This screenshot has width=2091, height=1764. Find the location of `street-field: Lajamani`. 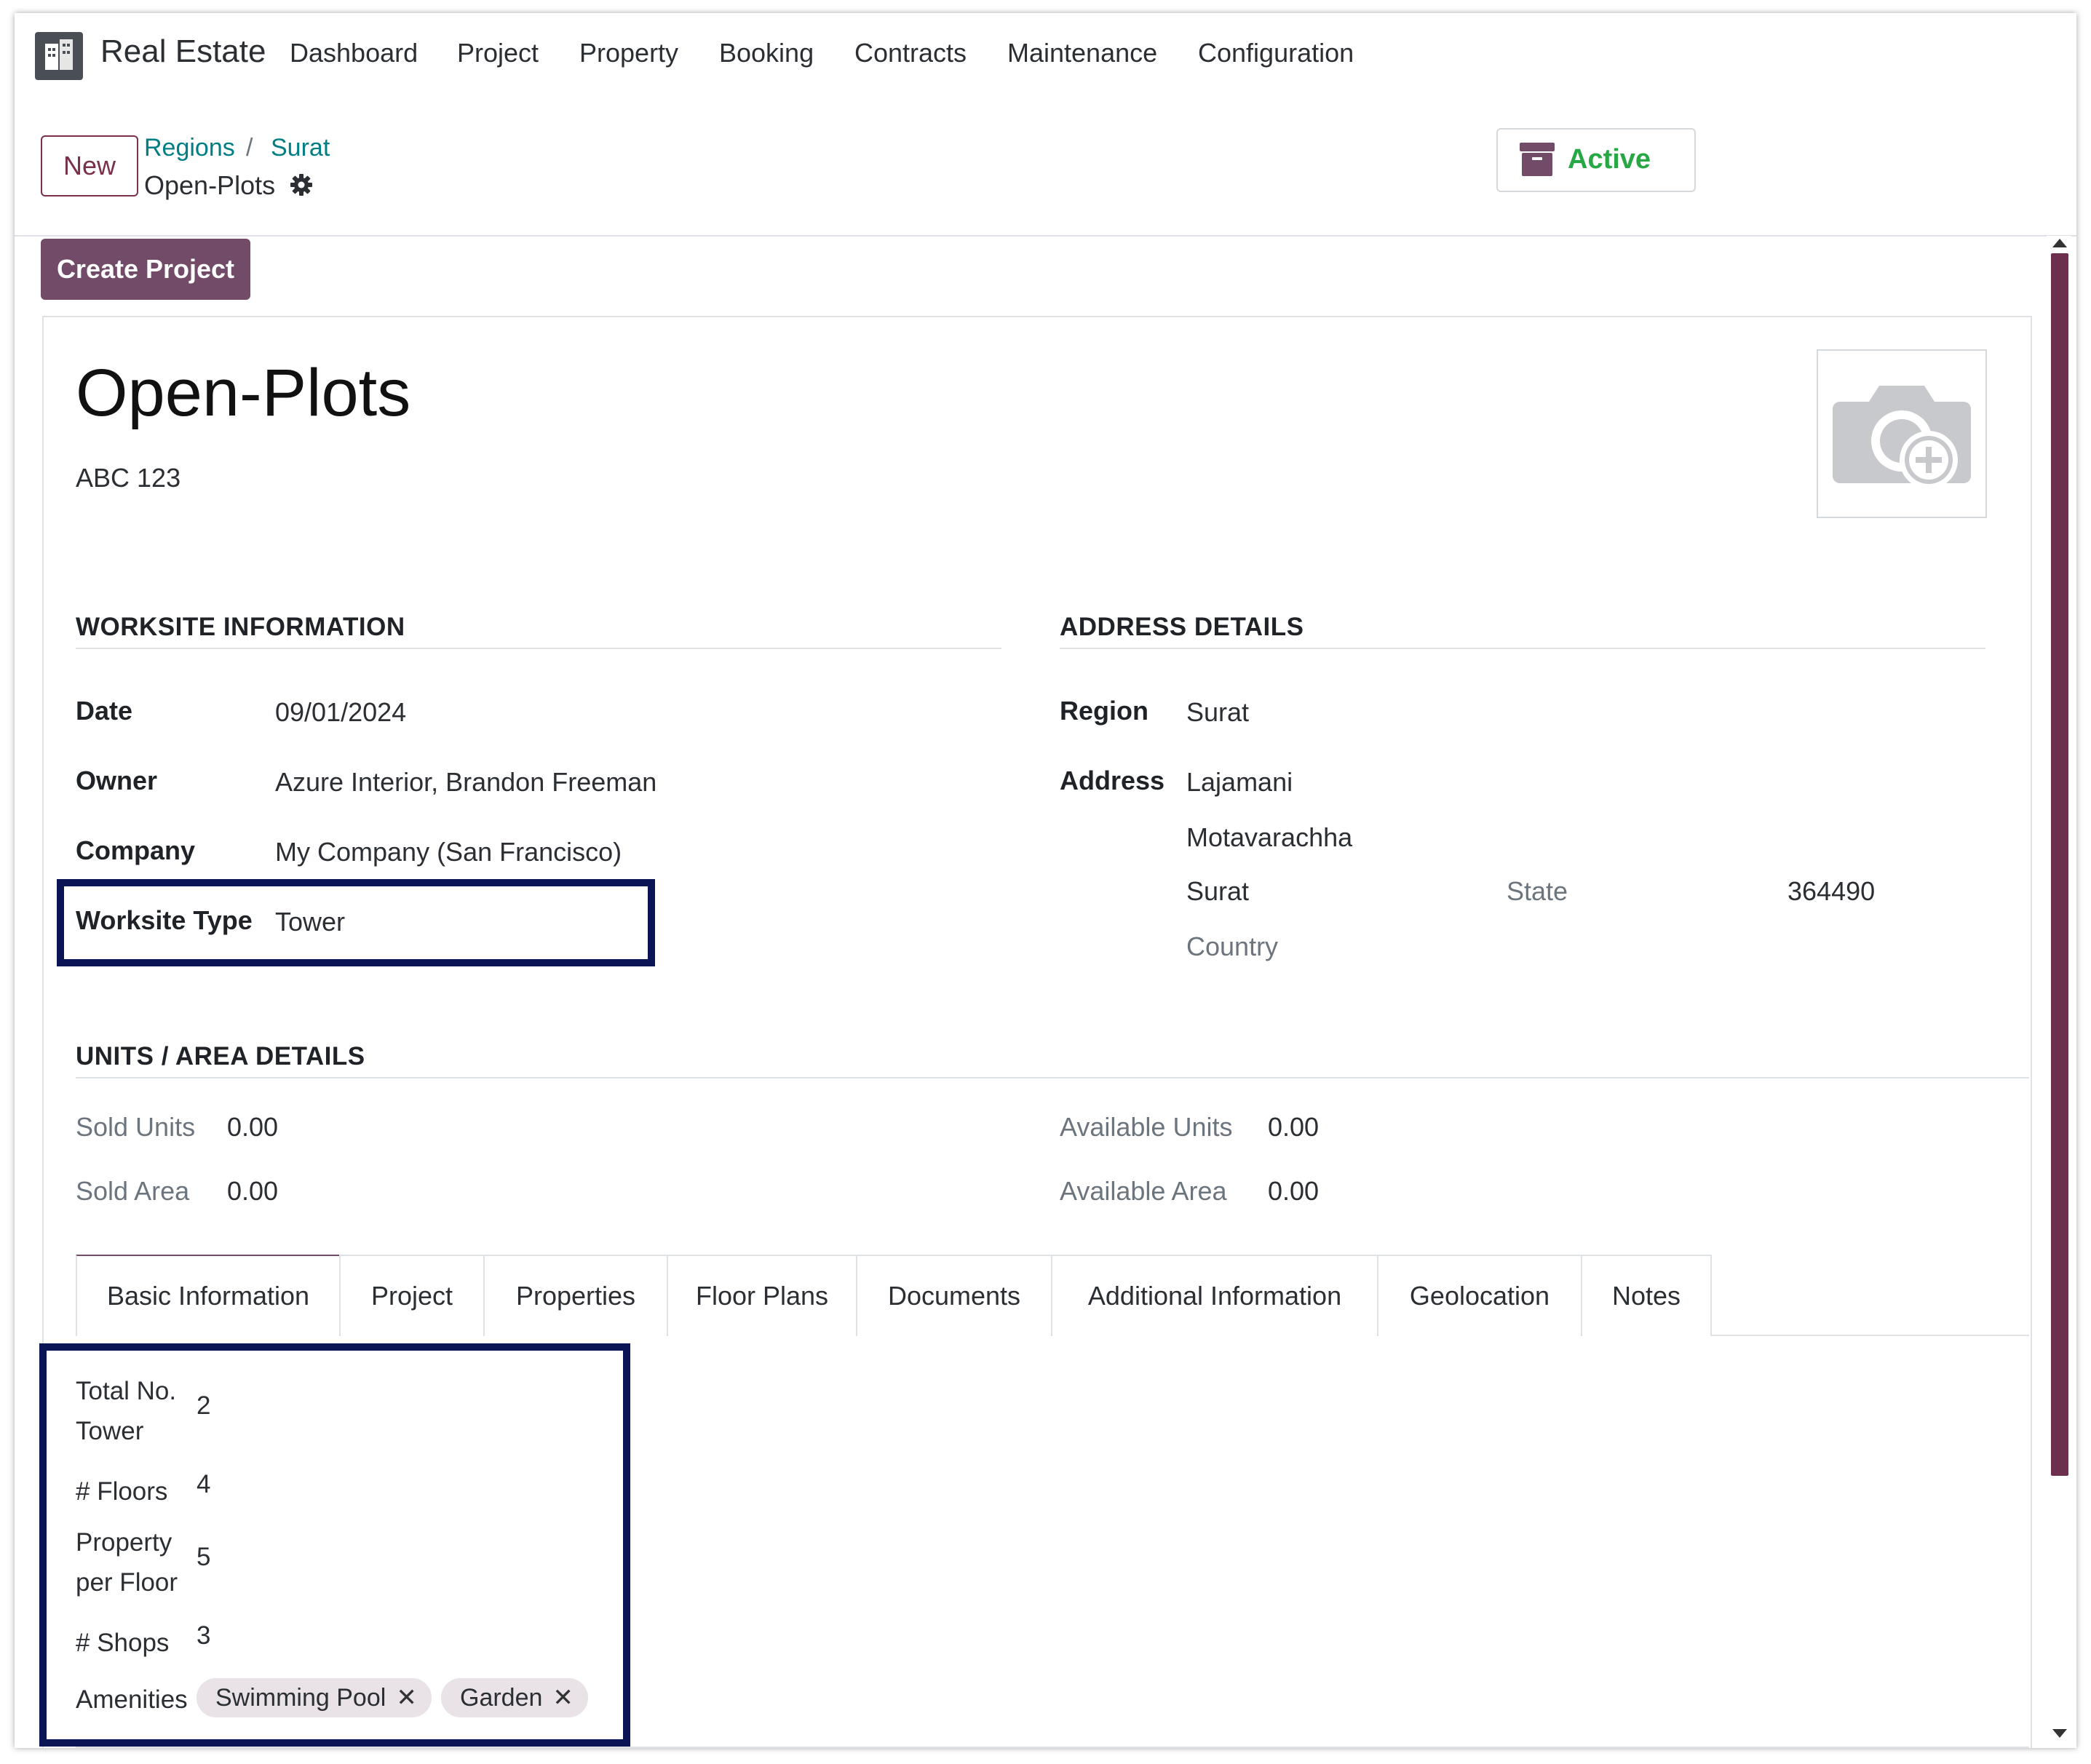

street-field: Lajamani is located at coordinates (1239, 782).